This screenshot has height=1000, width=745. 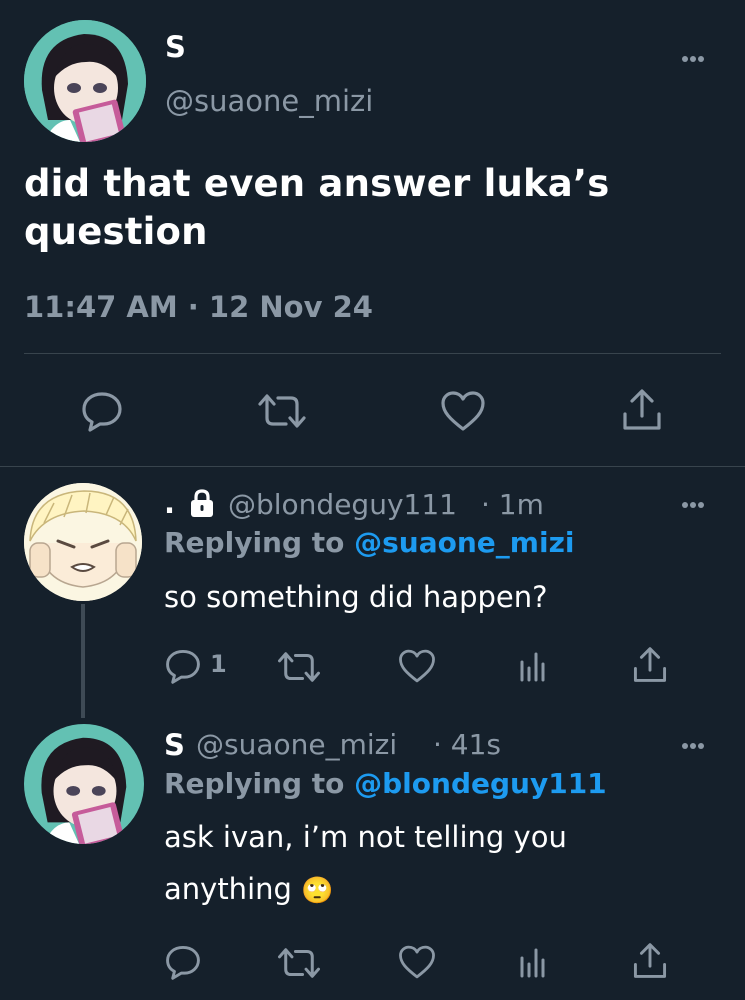 What do you see at coordinates (116, 231) in the screenshot?
I see `tweet-text-line2: question` at bounding box center [116, 231].